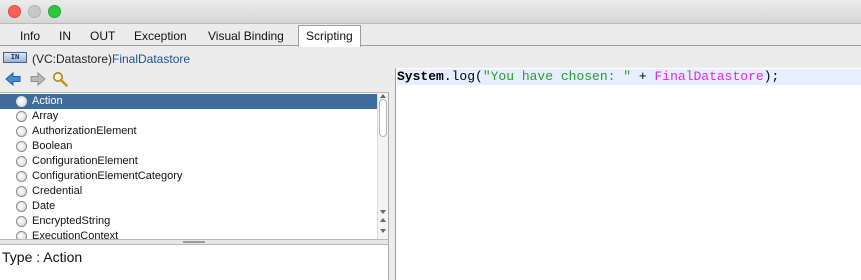 Image resolution: width=861 pixels, height=280 pixels. What do you see at coordinates (42, 257) in the screenshot?
I see `type-detail-label: Type : Action` at bounding box center [42, 257].